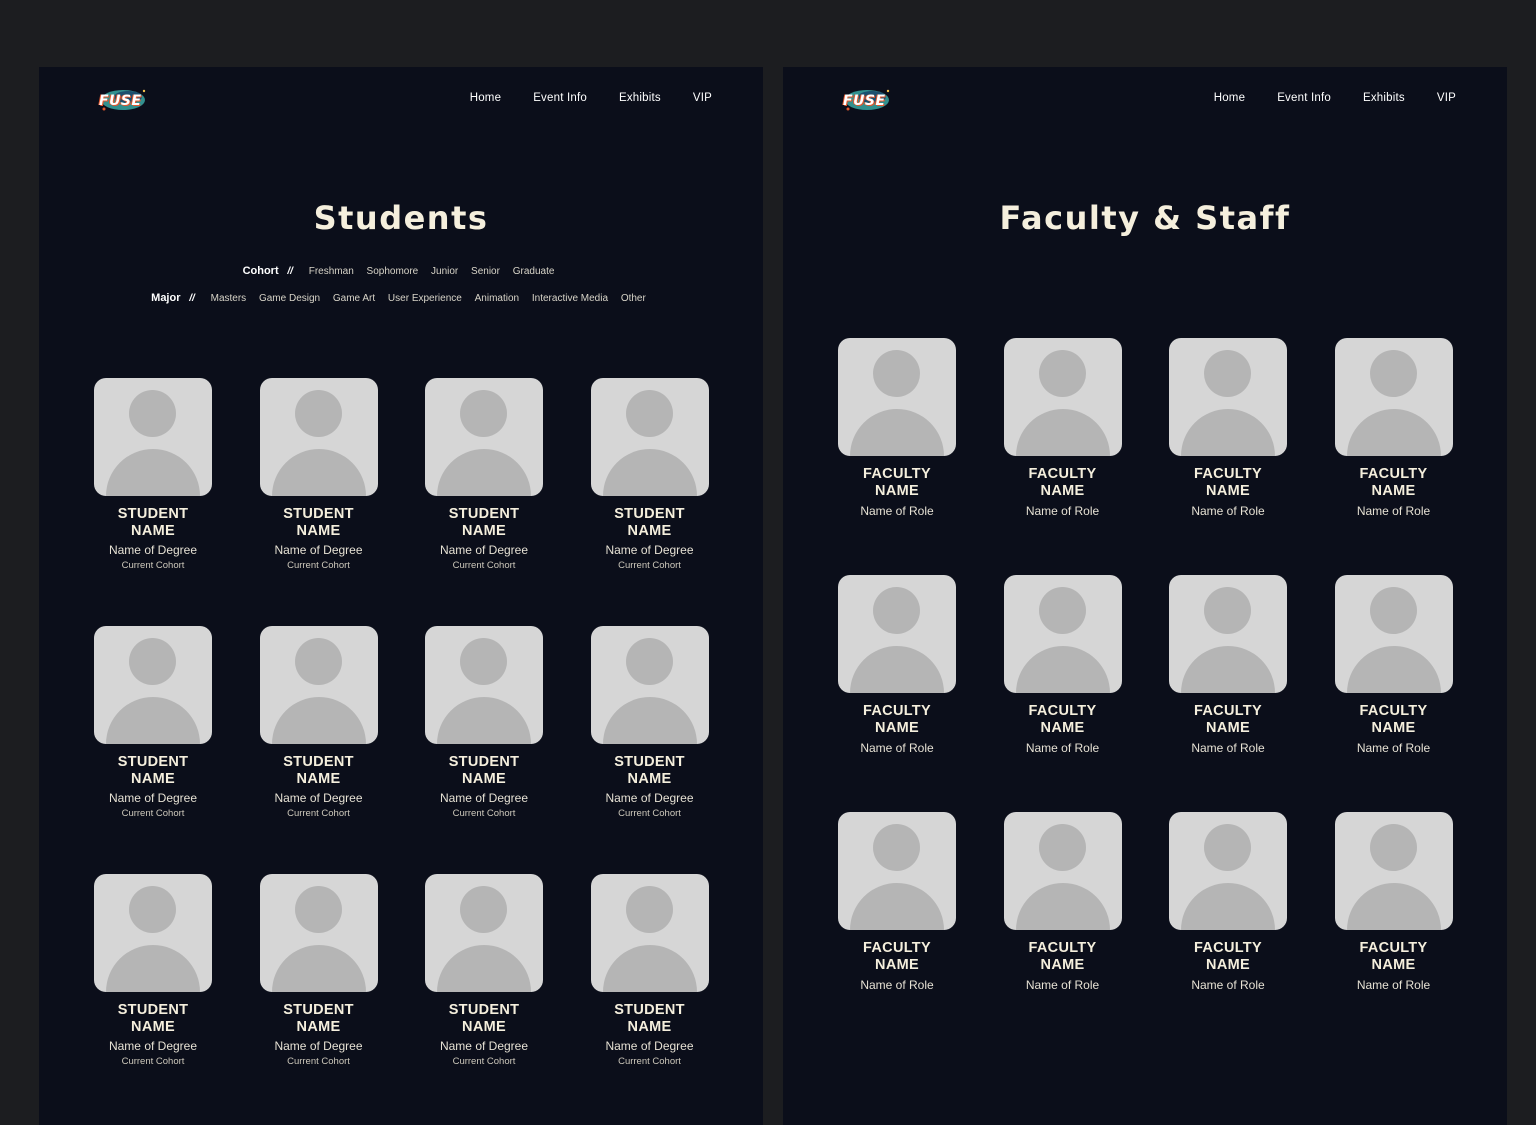  What do you see at coordinates (331, 271) in the screenshot?
I see `cohort-option-freshman: Freshman` at bounding box center [331, 271].